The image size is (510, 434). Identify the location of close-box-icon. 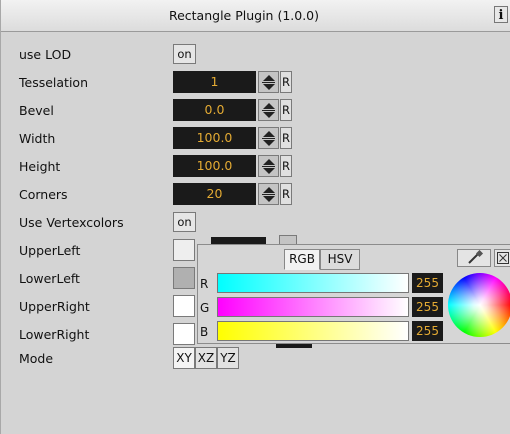
(503, 258).